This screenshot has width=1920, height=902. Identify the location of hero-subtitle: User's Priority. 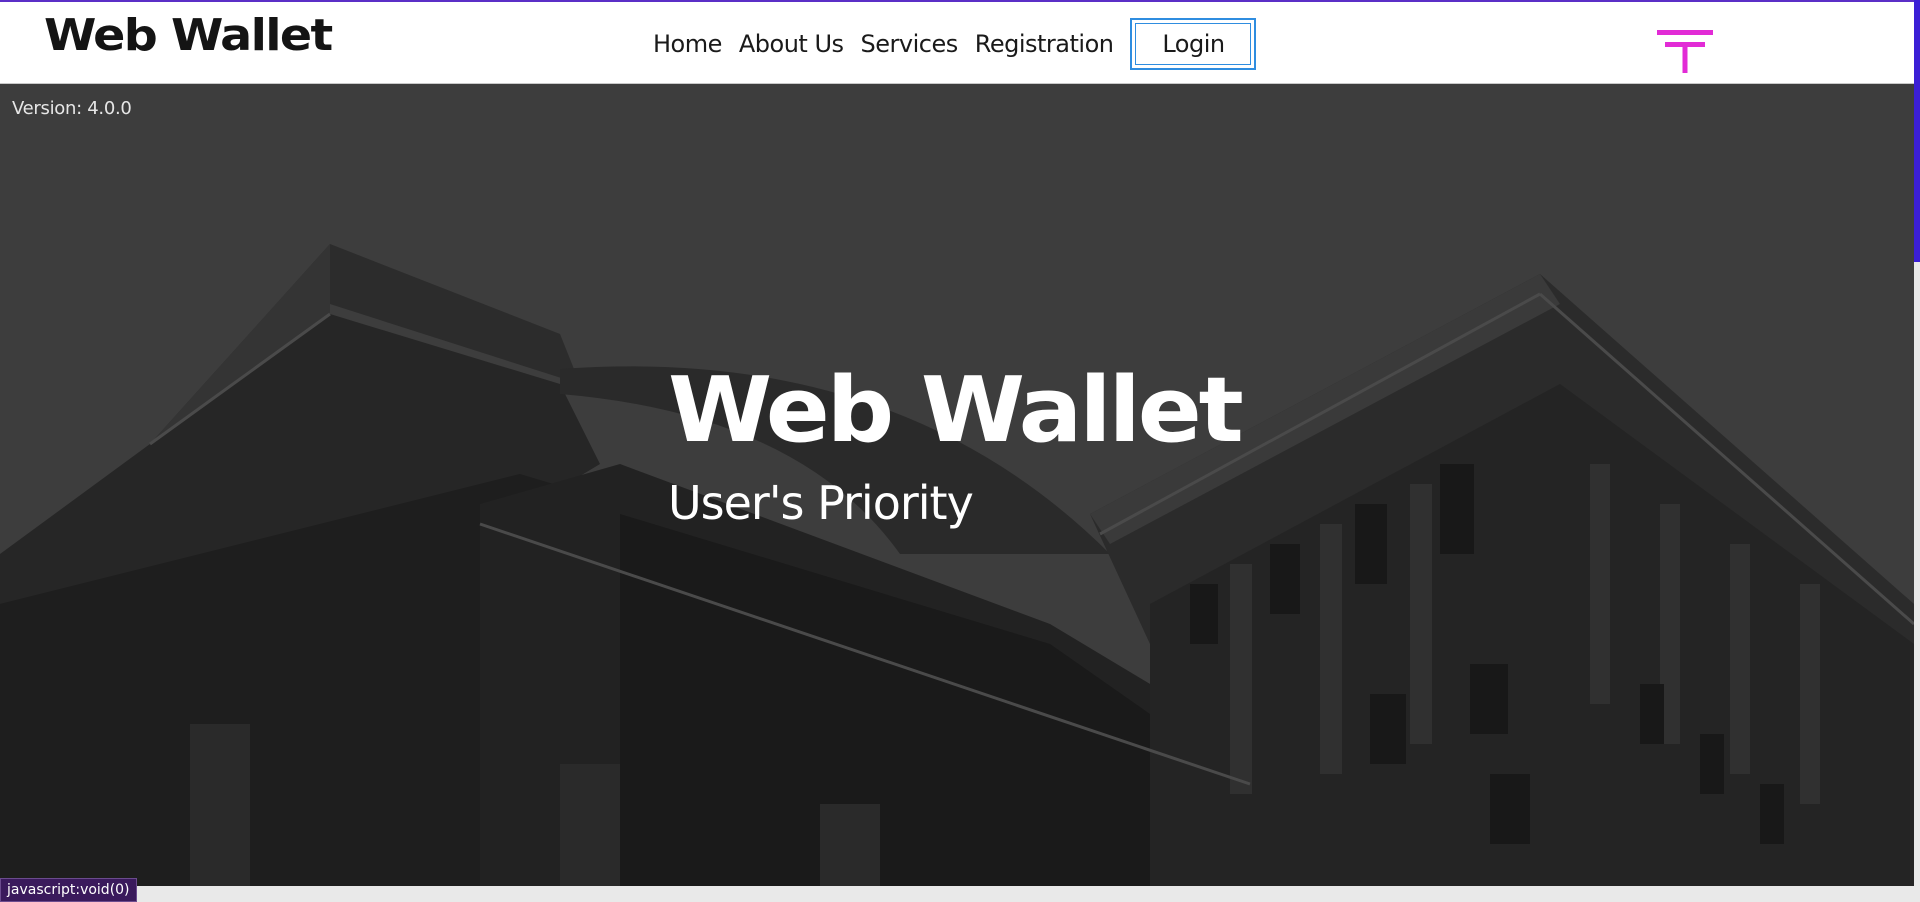
(821, 503).